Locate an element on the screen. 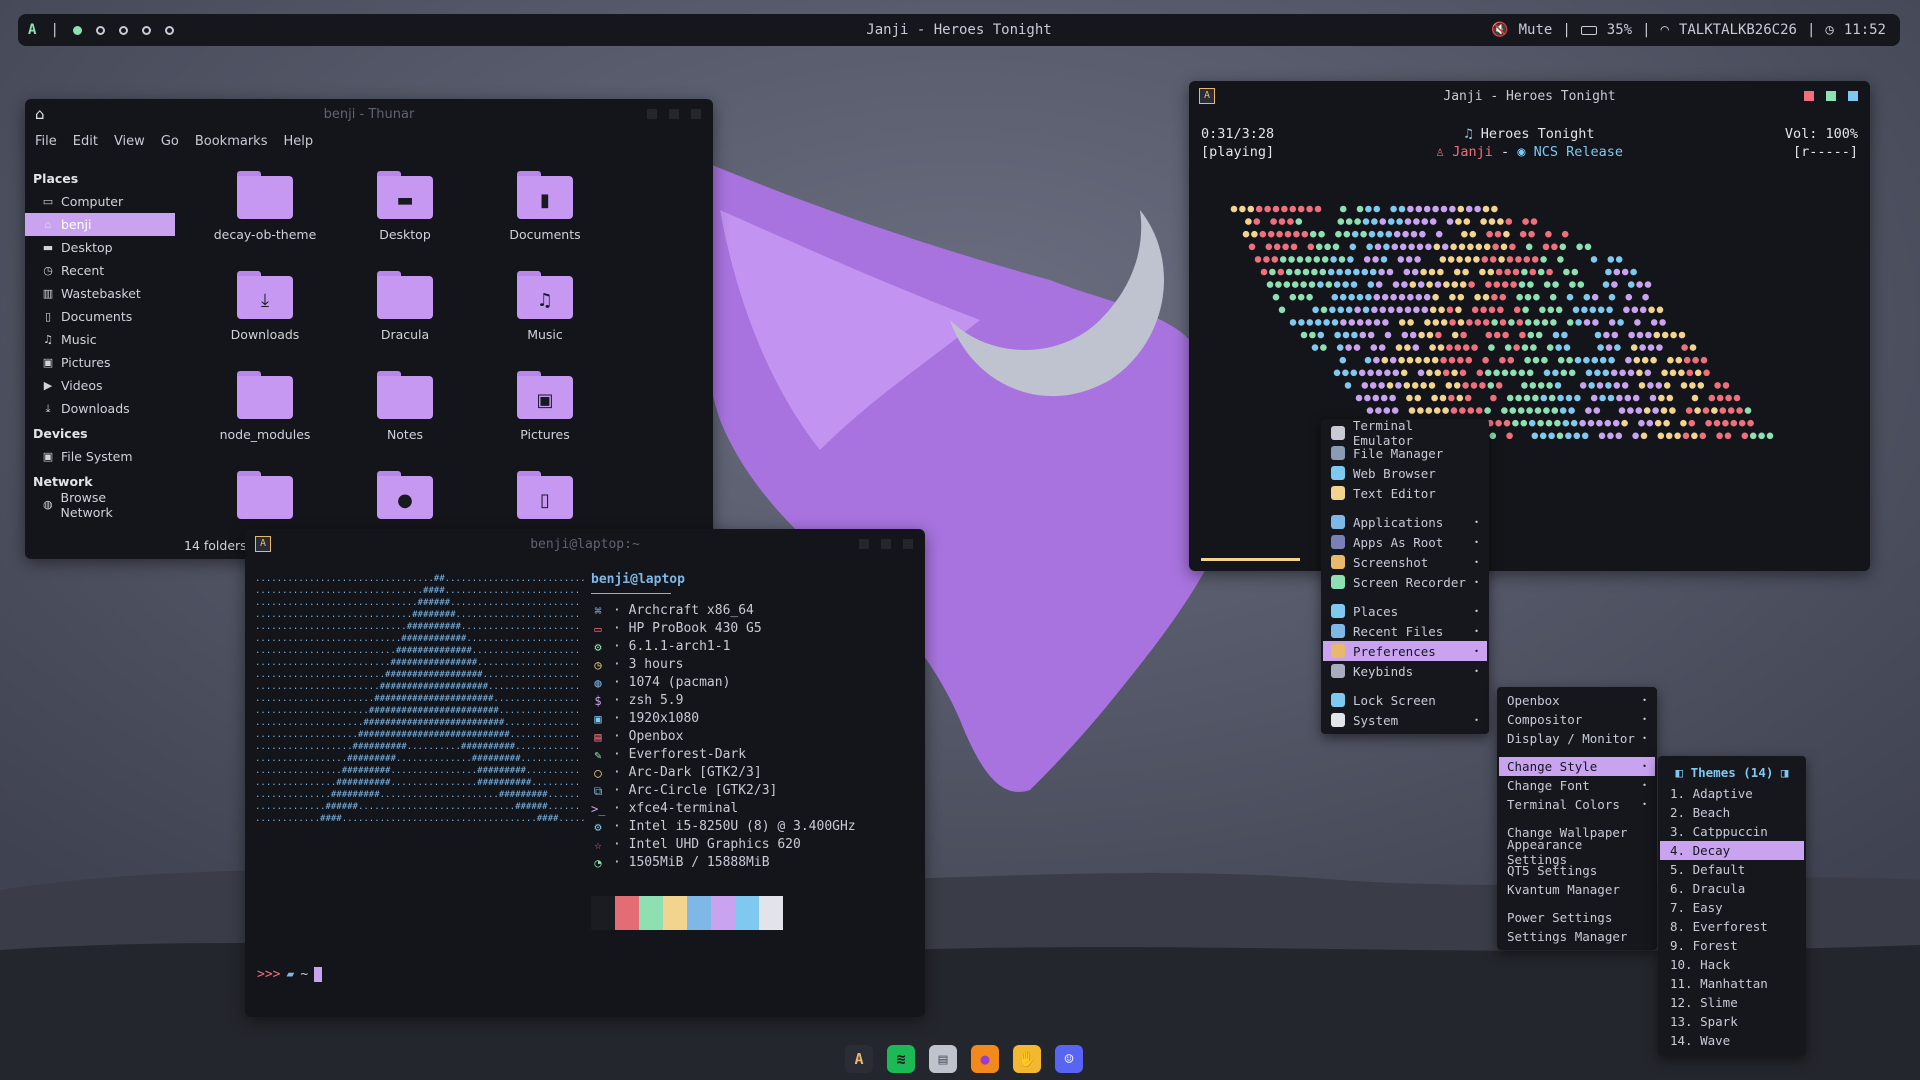 The height and width of the screenshot is (1080, 1920). menu-item-recent-files: Recent Files • is located at coordinates (1405, 631).